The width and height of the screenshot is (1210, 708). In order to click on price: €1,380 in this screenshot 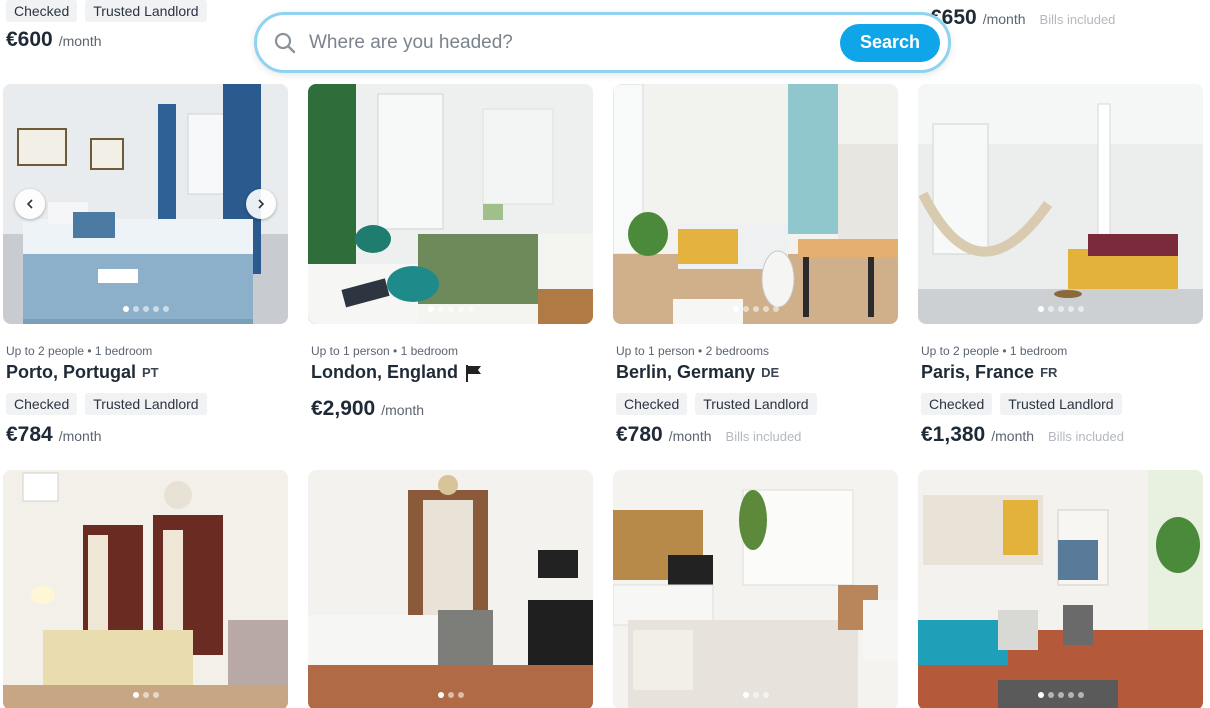, I will do `click(953, 434)`.